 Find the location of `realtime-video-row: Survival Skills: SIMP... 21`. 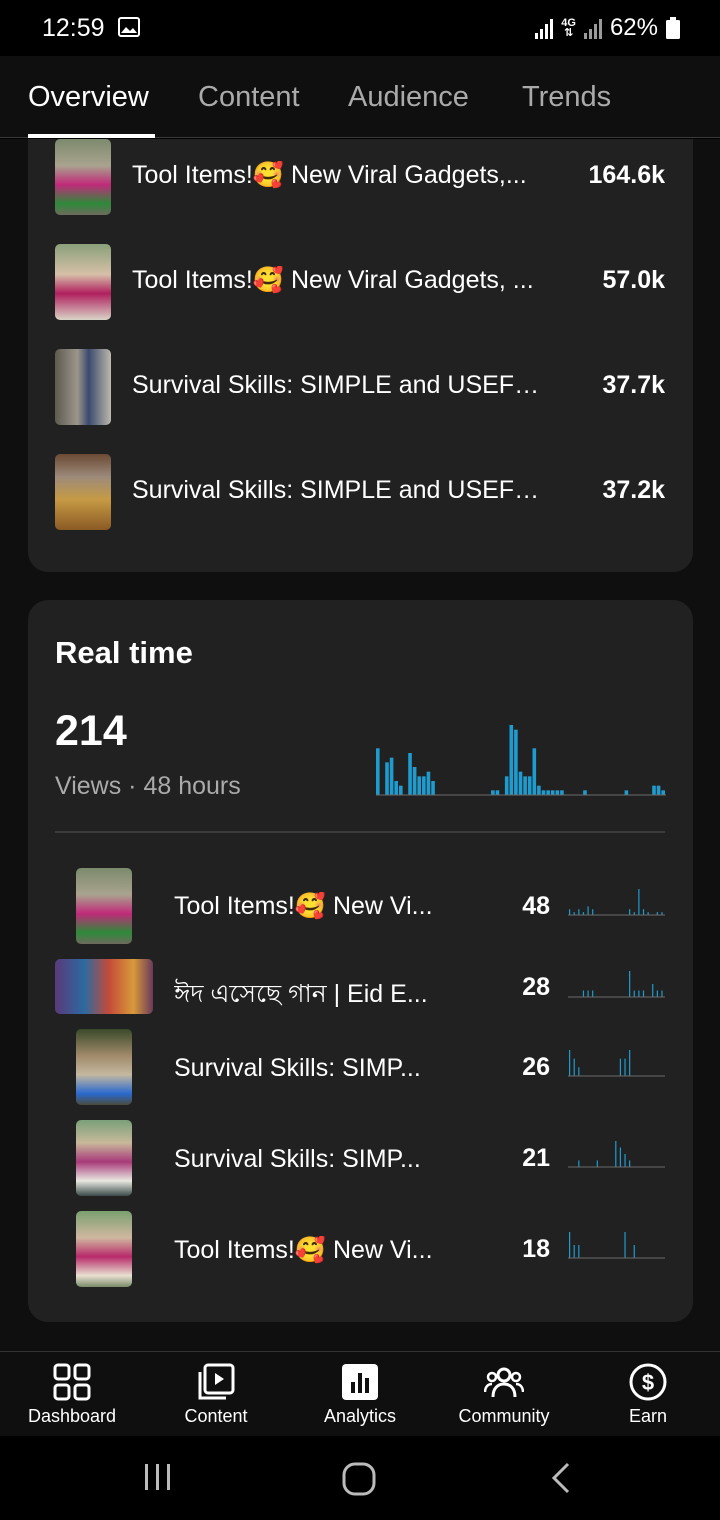

realtime-video-row: Survival Skills: SIMP... 21 is located at coordinates (360, 1160).